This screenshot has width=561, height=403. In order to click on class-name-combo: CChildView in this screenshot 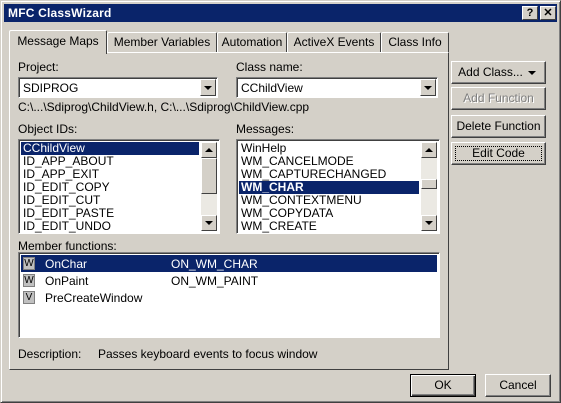, I will do `click(337, 87)`.